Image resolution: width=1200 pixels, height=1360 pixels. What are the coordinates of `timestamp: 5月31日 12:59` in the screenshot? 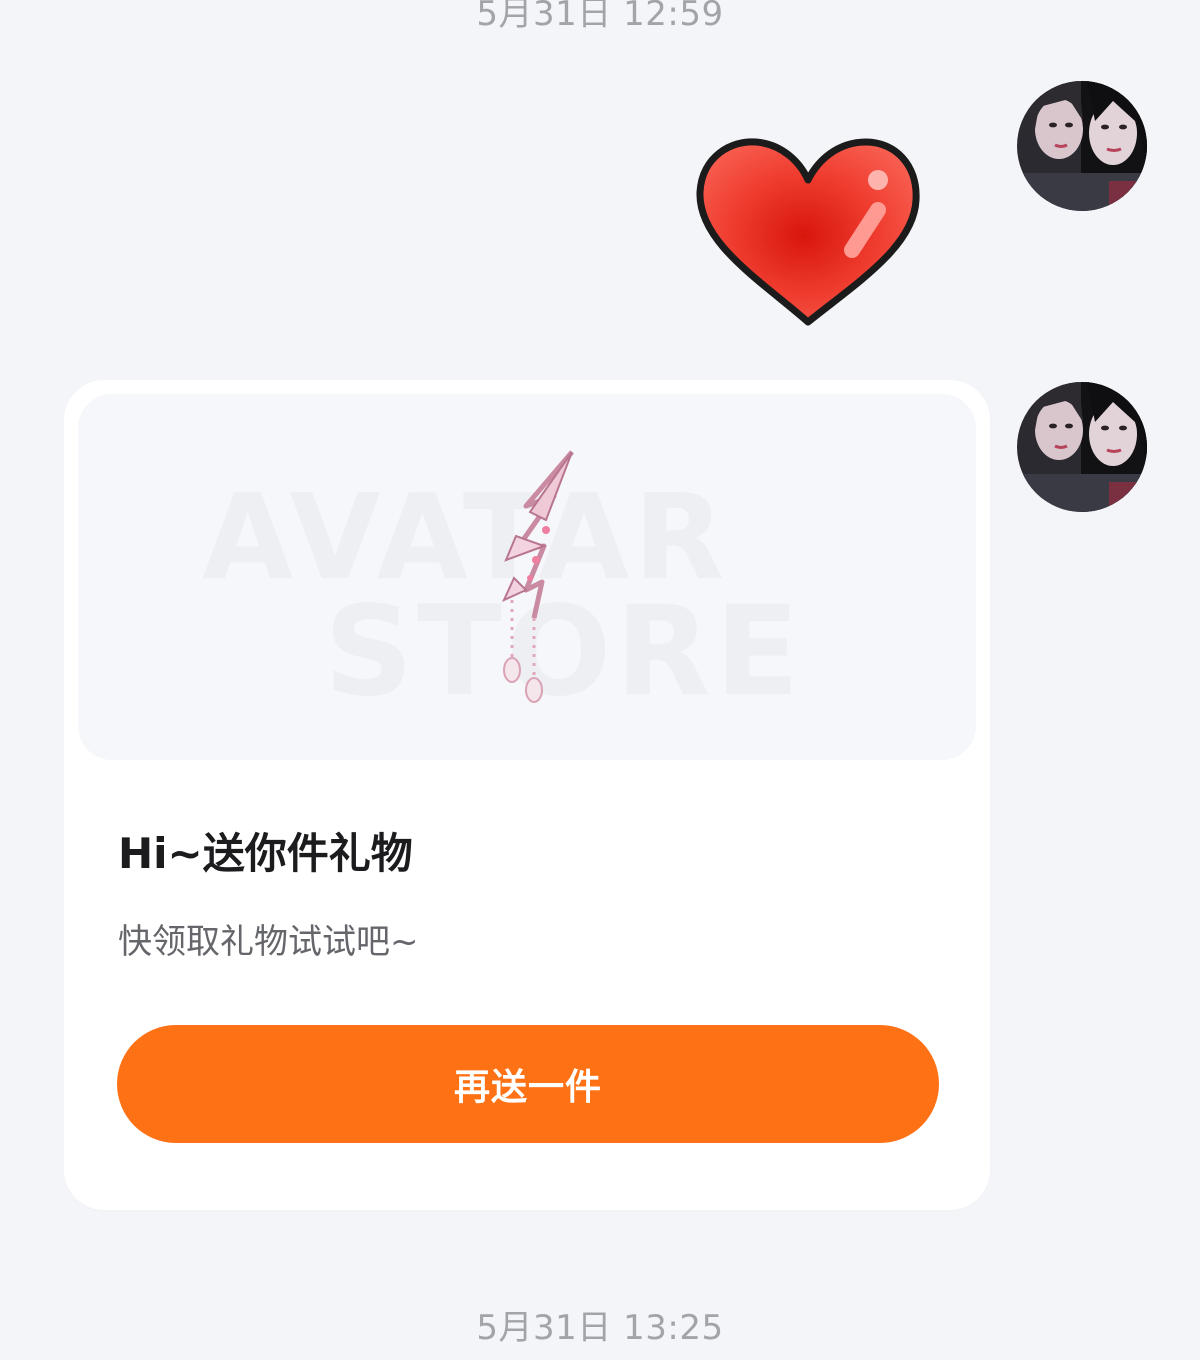 It's located at (600, 17).